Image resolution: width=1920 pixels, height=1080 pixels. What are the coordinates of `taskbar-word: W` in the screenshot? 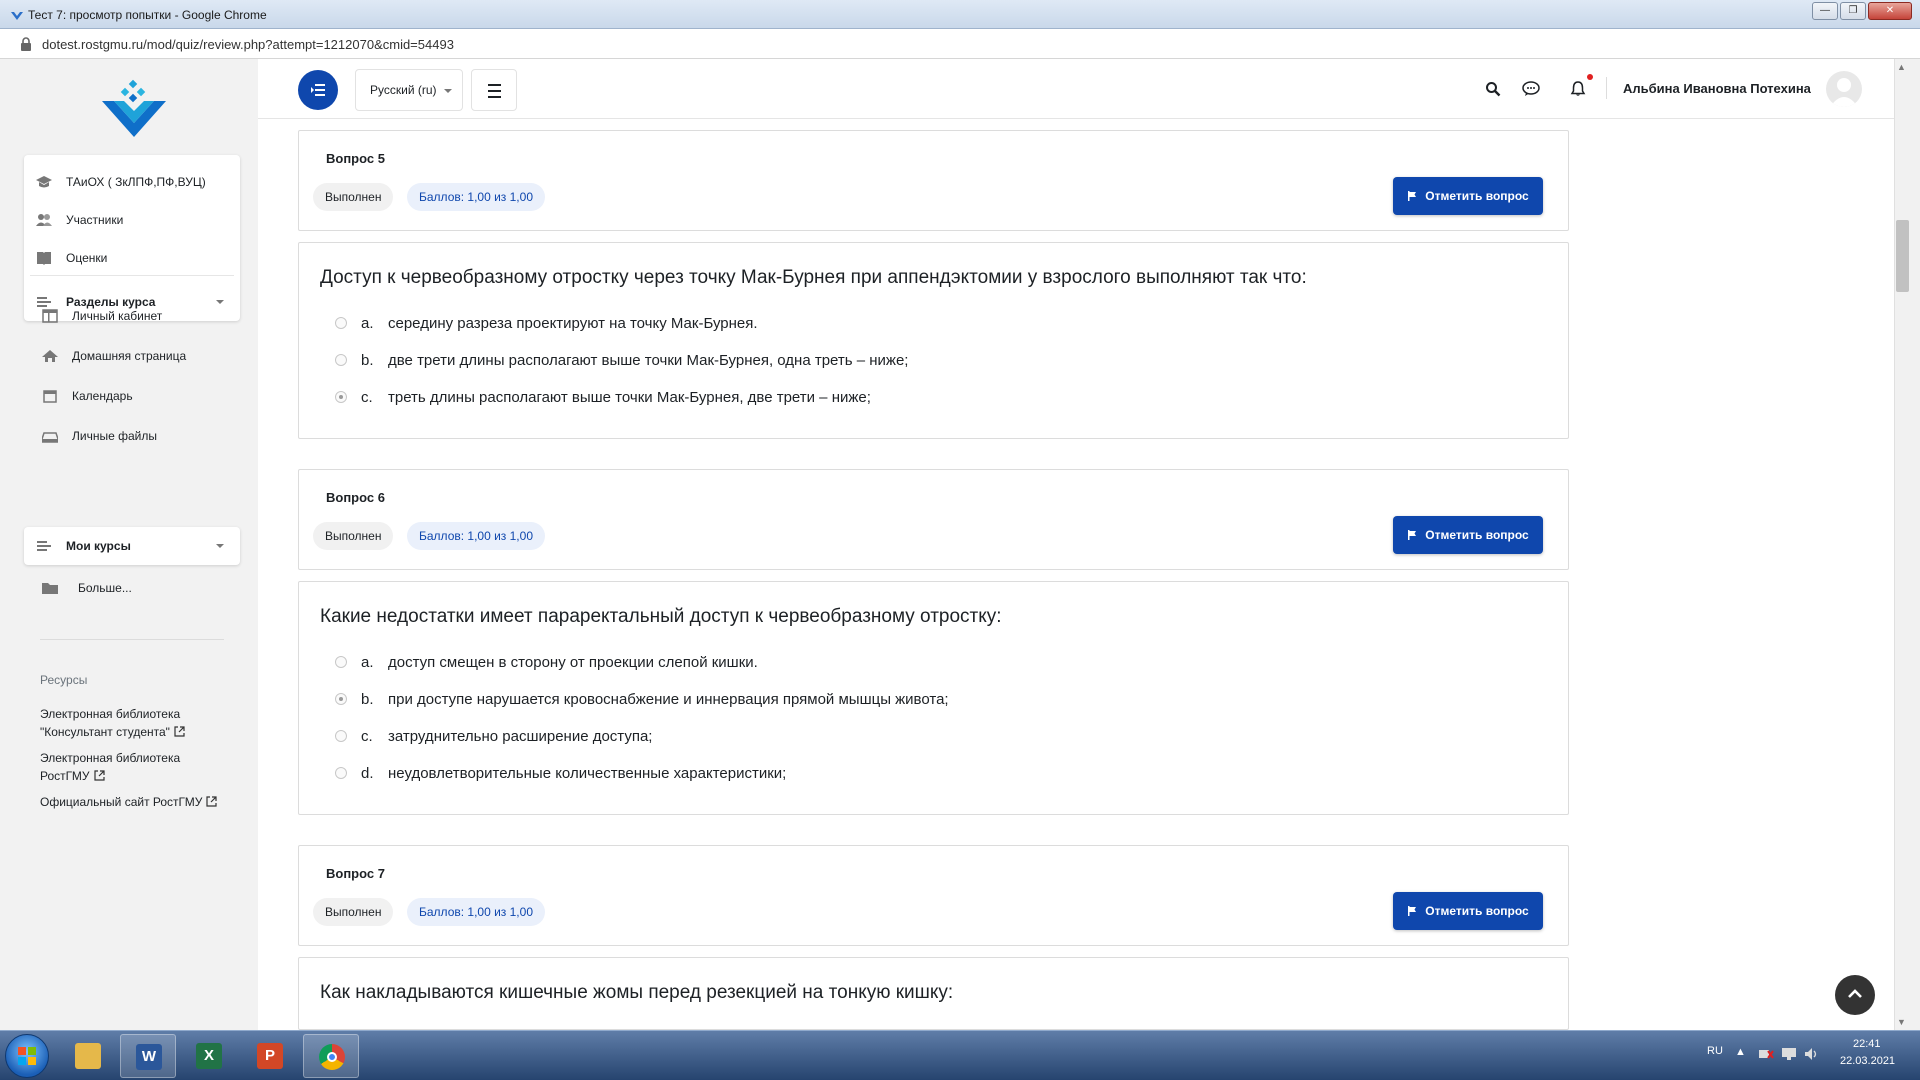 It's located at (148, 1056).